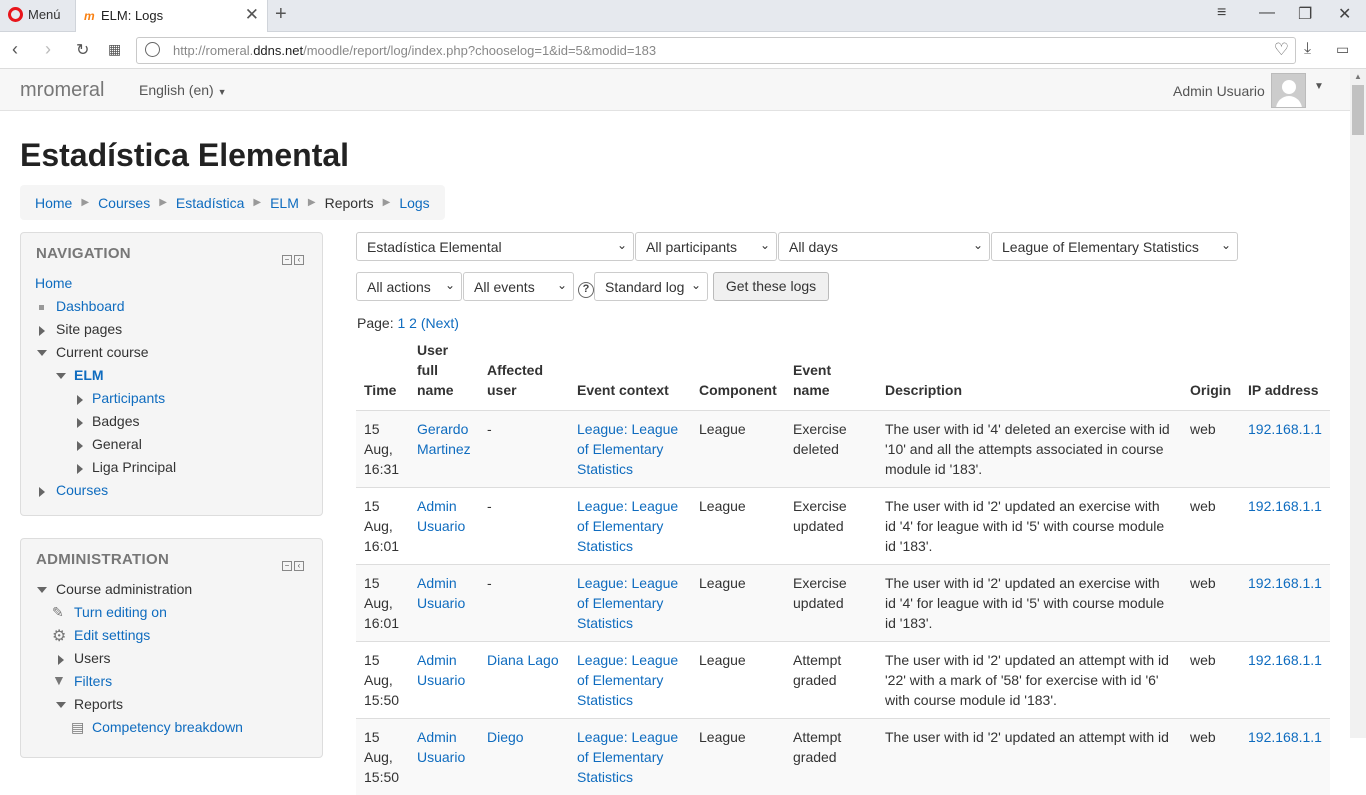 The image size is (1366, 795). What do you see at coordinates (252, 15) in the screenshot?
I see `close-tab-icon: ✕` at bounding box center [252, 15].